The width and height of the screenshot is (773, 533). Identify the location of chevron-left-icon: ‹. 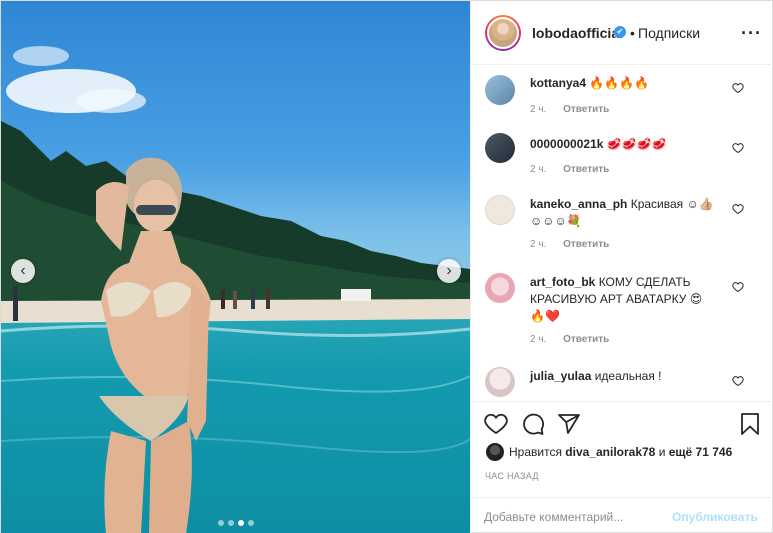
(23, 271).